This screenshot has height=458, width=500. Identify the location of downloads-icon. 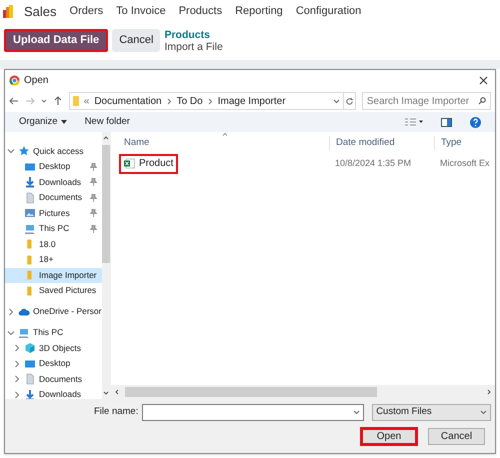
(30, 394).